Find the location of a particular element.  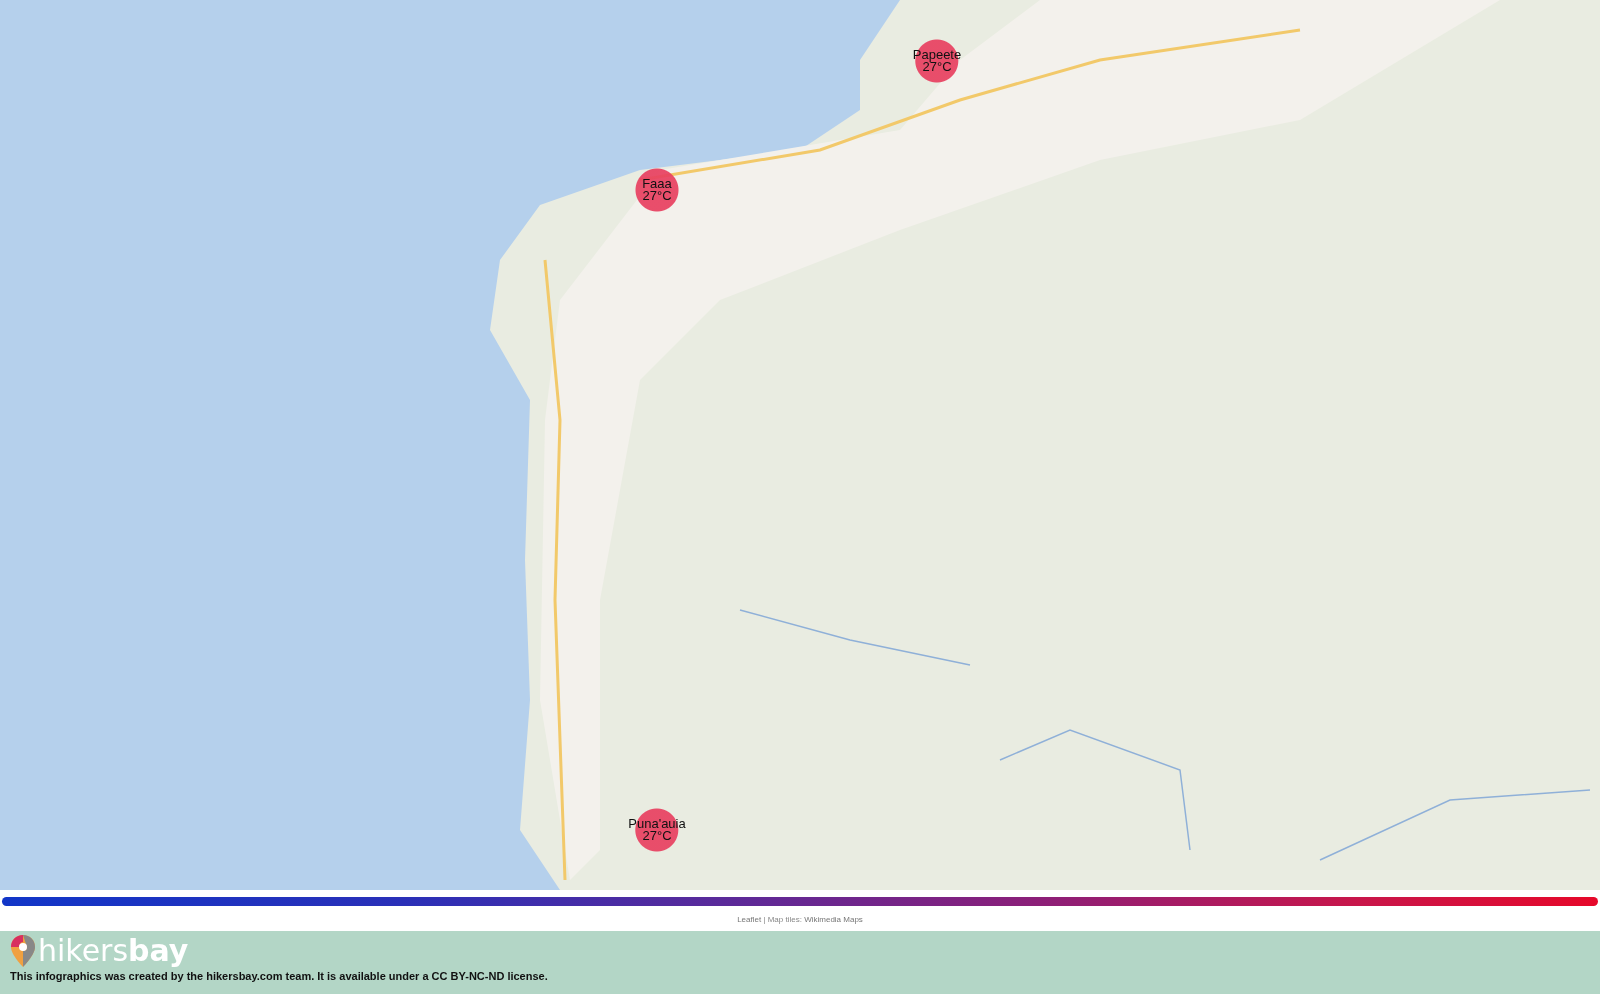

map-attribution: Leaflet | Map tiles: Wikimedia Maps is located at coordinates (800, 920).